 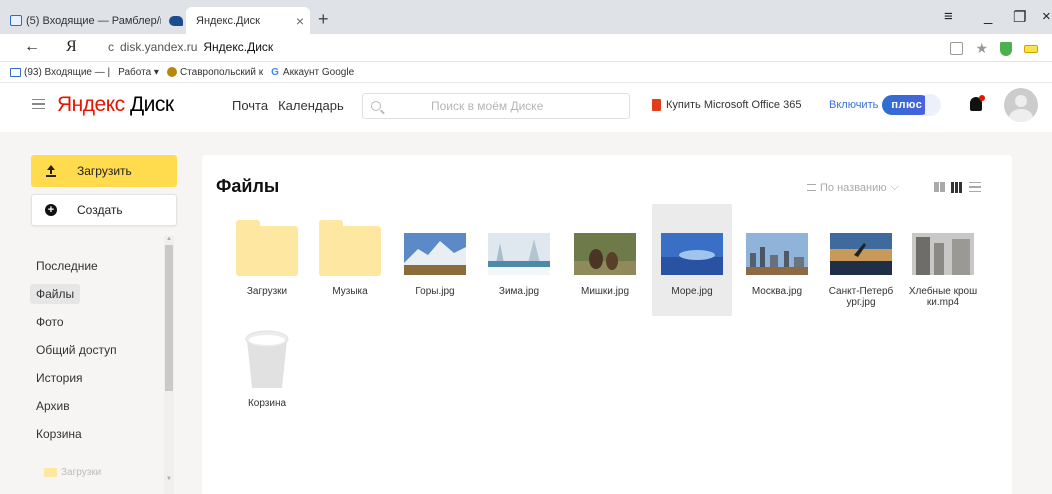 I want to click on nav-mail-link: Почта, so click(x=250, y=105).